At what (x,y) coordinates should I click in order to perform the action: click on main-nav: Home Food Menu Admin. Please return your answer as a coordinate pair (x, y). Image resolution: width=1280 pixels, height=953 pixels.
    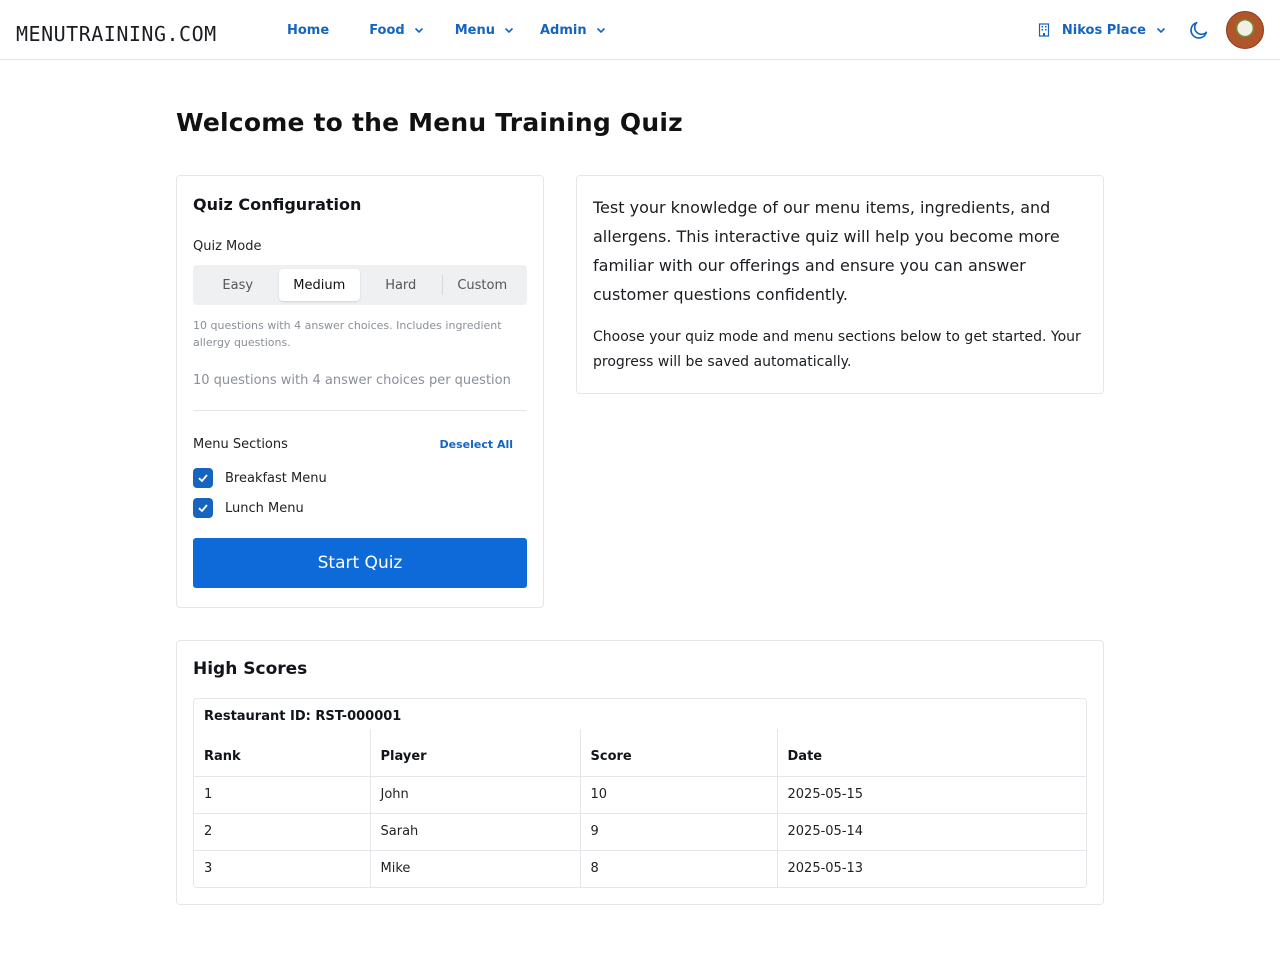
    Looking at the image, I should click on (460, 30).